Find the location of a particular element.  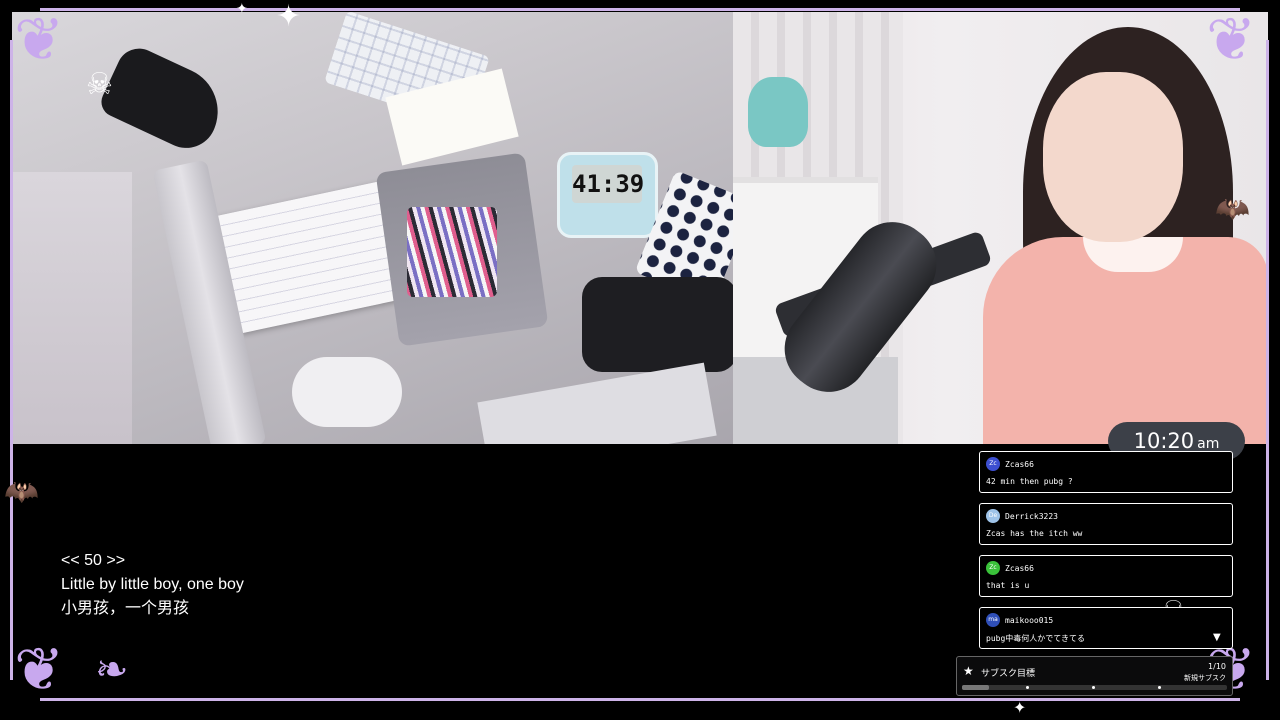

plush-toy is located at coordinates (778, 112).